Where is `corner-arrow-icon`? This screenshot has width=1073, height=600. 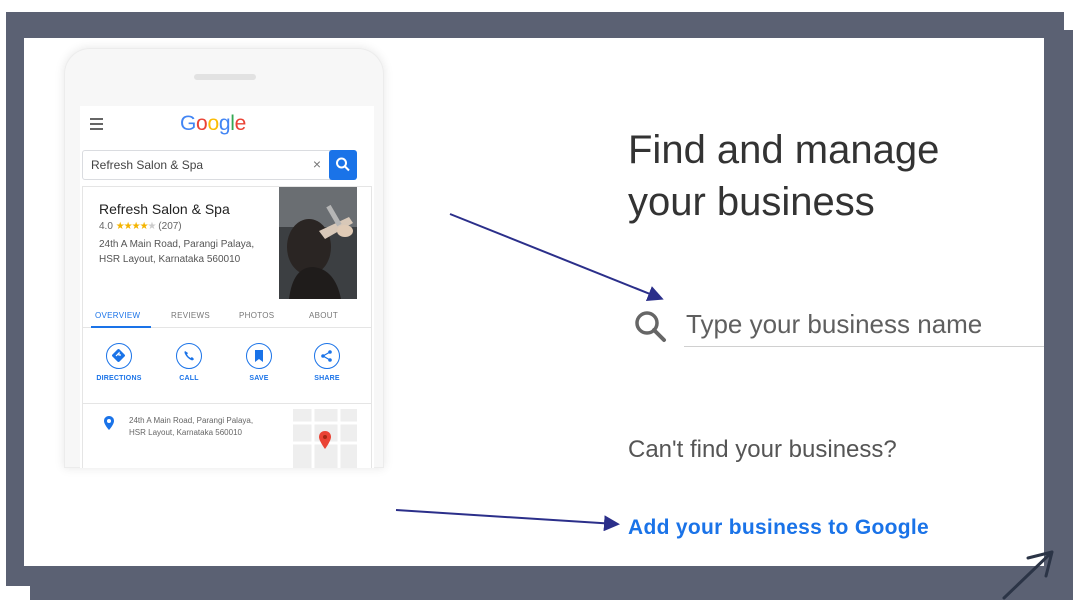 corner-arrow-icon is located at coordinates (1028, 575).